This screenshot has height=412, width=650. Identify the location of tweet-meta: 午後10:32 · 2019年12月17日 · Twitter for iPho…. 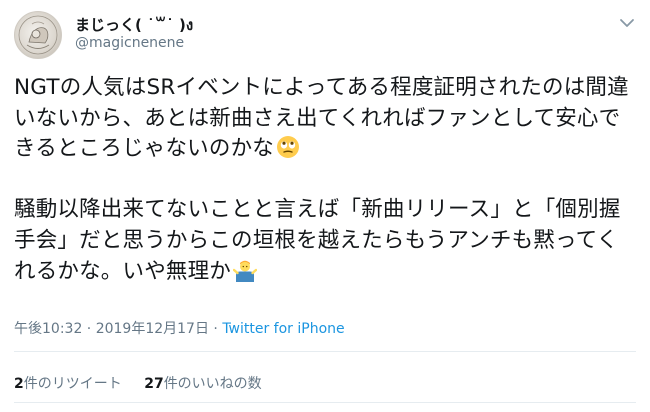
(179, 328).